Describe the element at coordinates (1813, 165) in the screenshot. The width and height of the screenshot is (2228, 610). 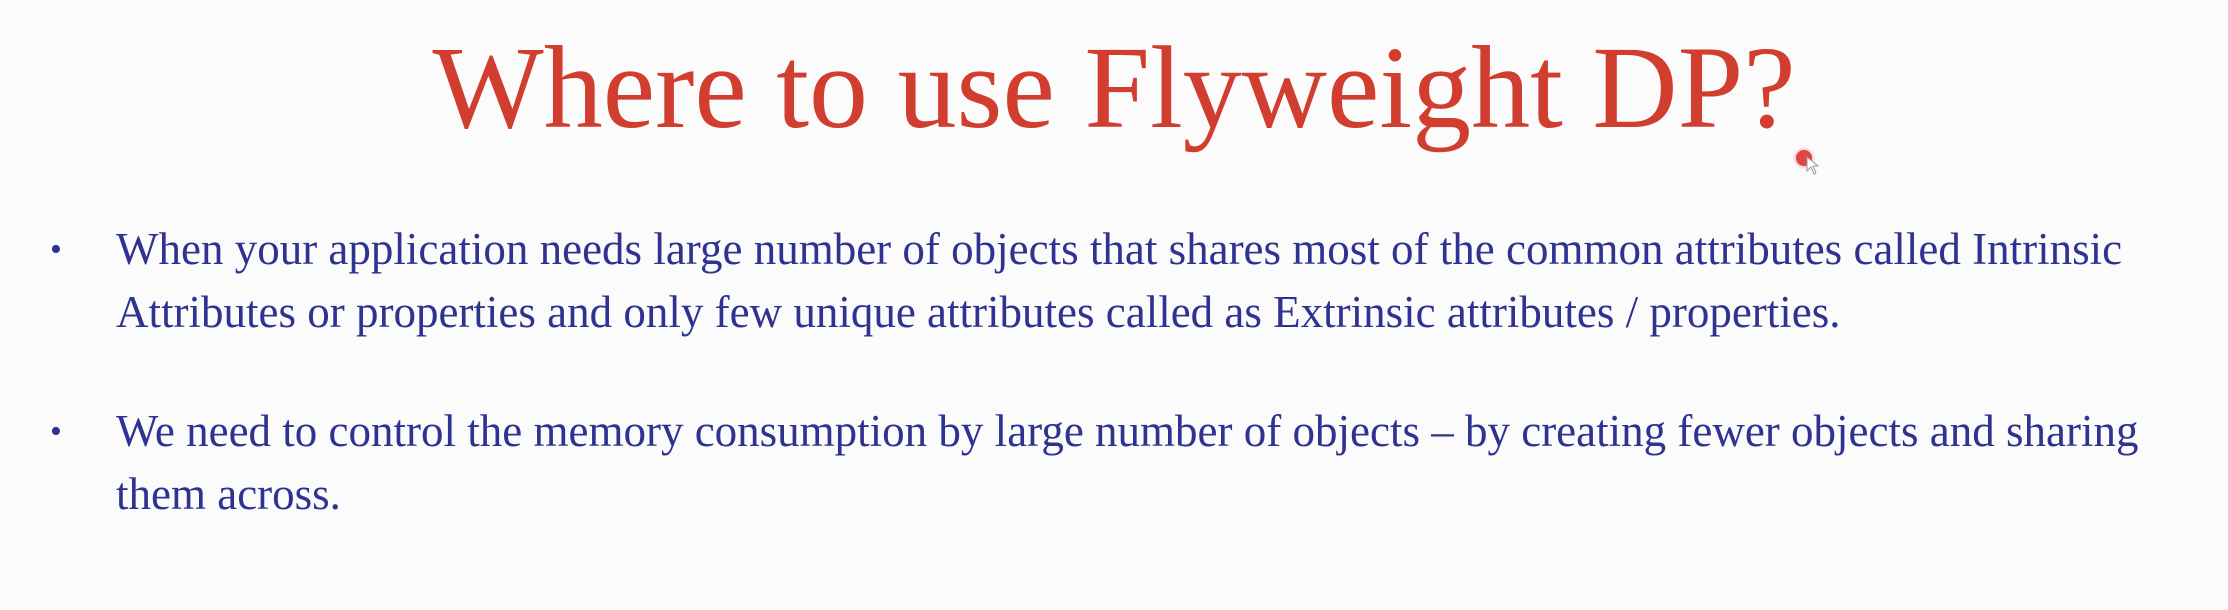
I see `cursor-arrow-icon` at that location.